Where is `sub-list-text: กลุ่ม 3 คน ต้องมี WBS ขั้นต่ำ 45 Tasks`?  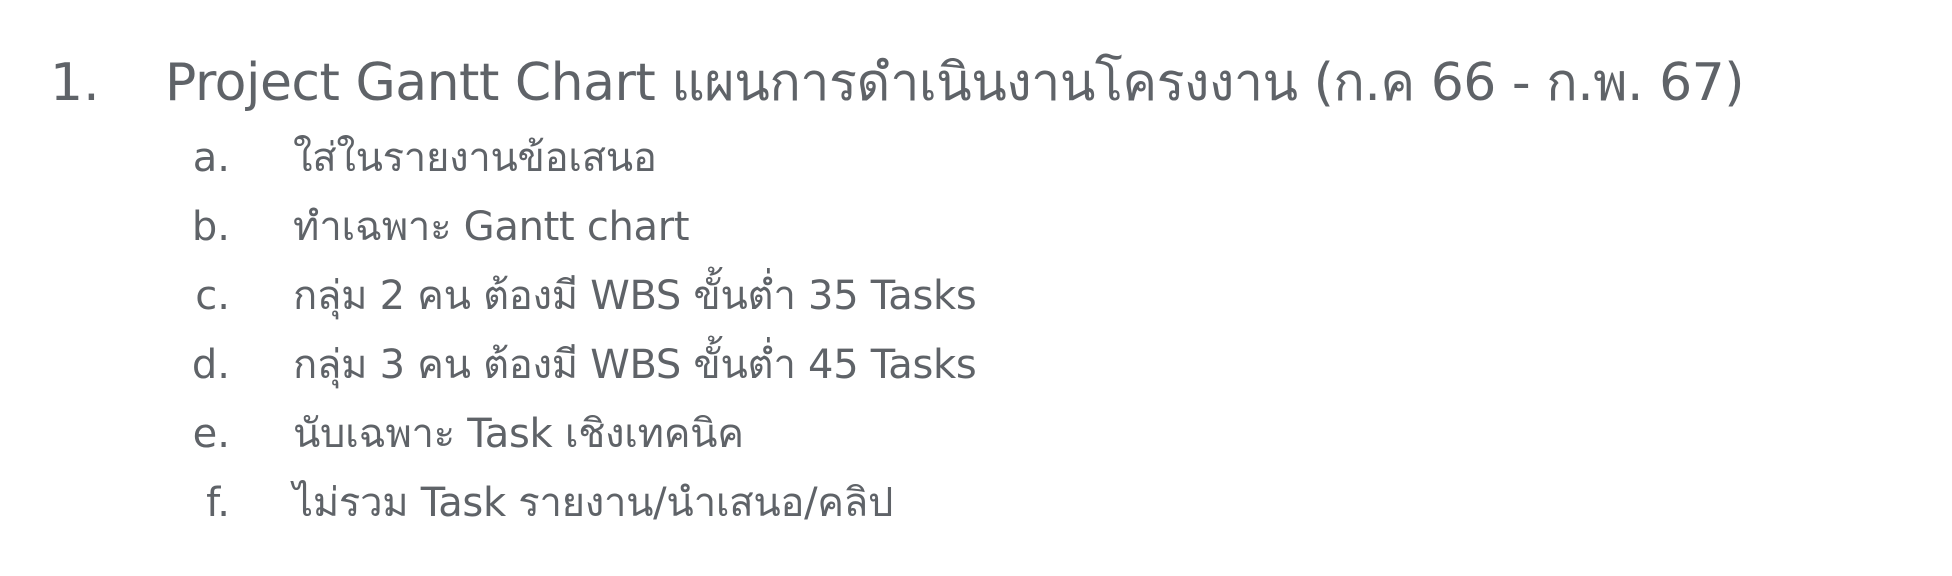 sub-list-text: กลุ่ม 3 คน ต้องมี WBS ขั้นต่ำ 45 Tasks is located at coordinates (635, 365).